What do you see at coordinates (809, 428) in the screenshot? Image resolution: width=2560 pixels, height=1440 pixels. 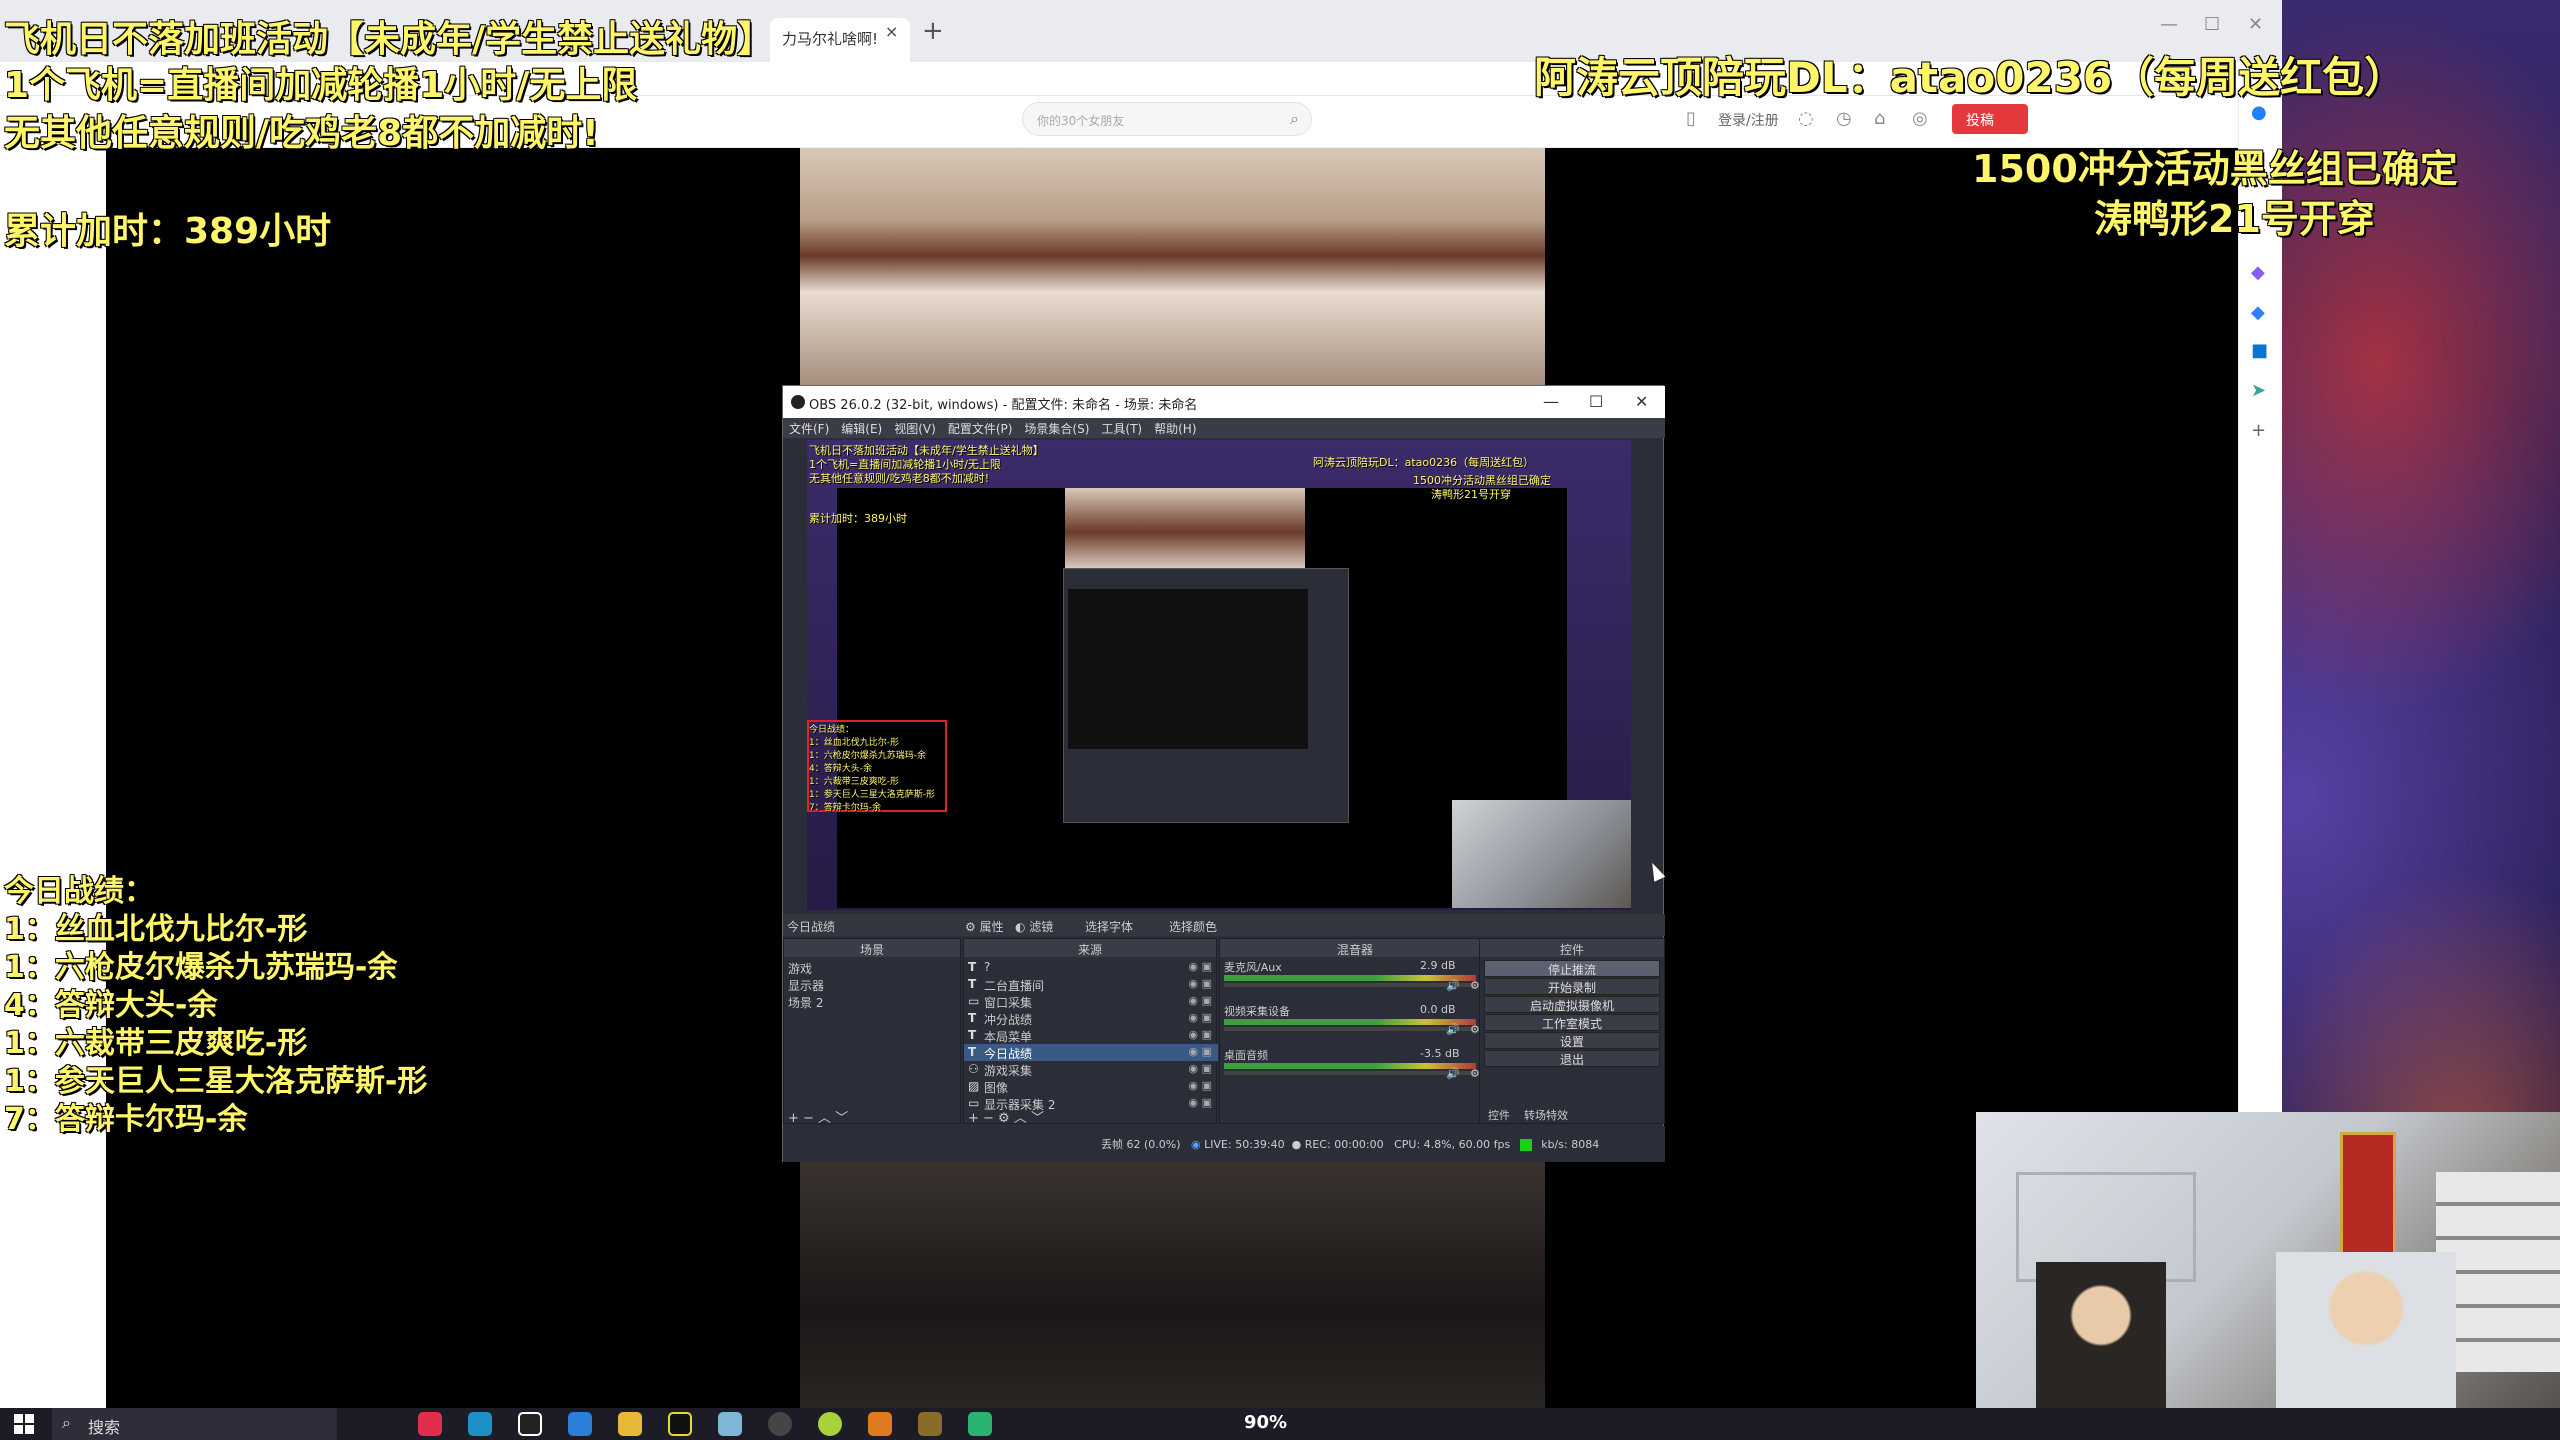 I see `menu-file: 文件(F)` at bounding box center [809, 428].